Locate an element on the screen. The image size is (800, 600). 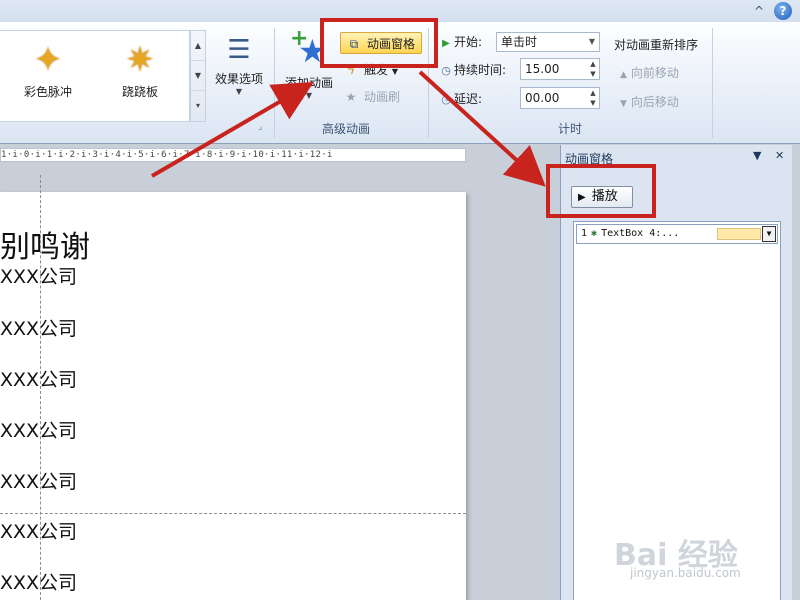
start-value: 单击时 is located at coordinates (519, 42).